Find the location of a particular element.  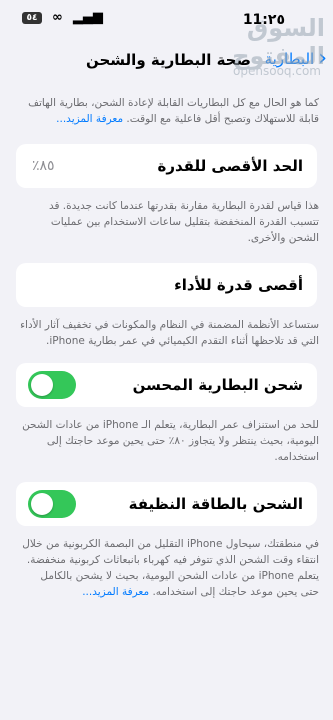

cellular-signal-icon: ▂▄▆ is located at coordinates (87, 17).